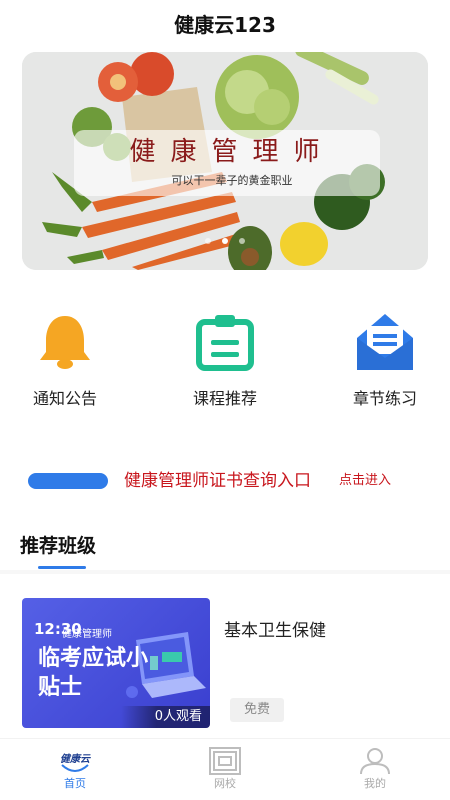  I want to click on quick-nav-notice: 通知公告, so click(65, 362).